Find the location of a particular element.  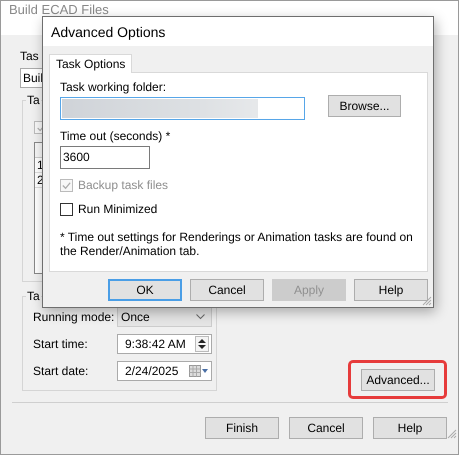

checkbox-label: Run Minimized is located at coordinates (118, 209).